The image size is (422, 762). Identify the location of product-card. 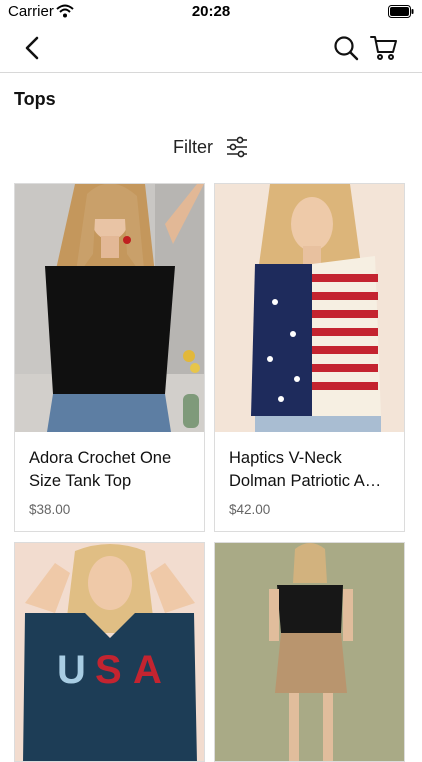
(309, 652).